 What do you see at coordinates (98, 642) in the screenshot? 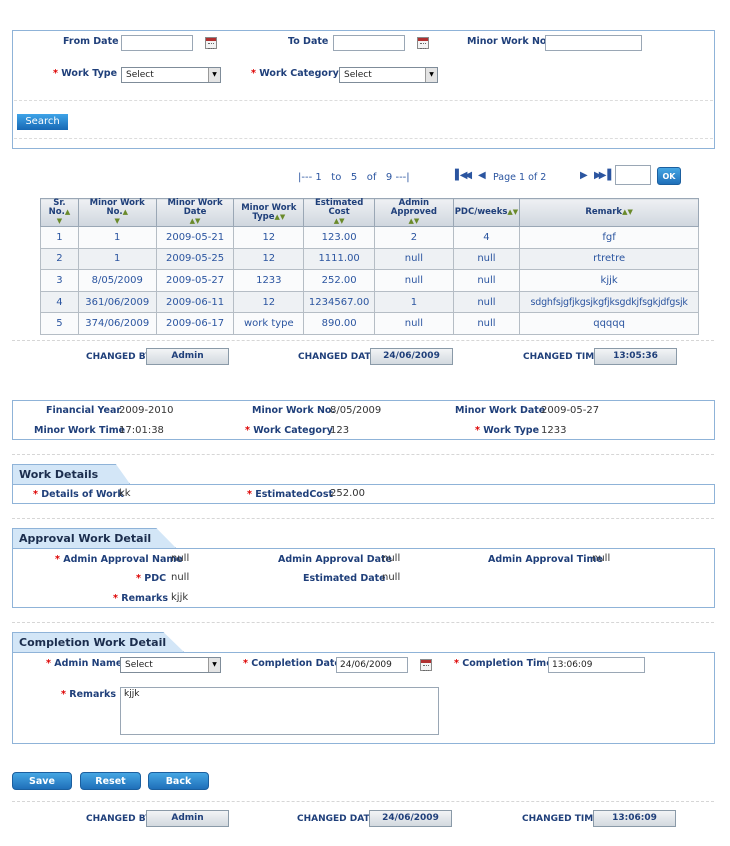
I see `completion-work-detail-tab: Completion Work Detail` at bounding box center [98, 642].